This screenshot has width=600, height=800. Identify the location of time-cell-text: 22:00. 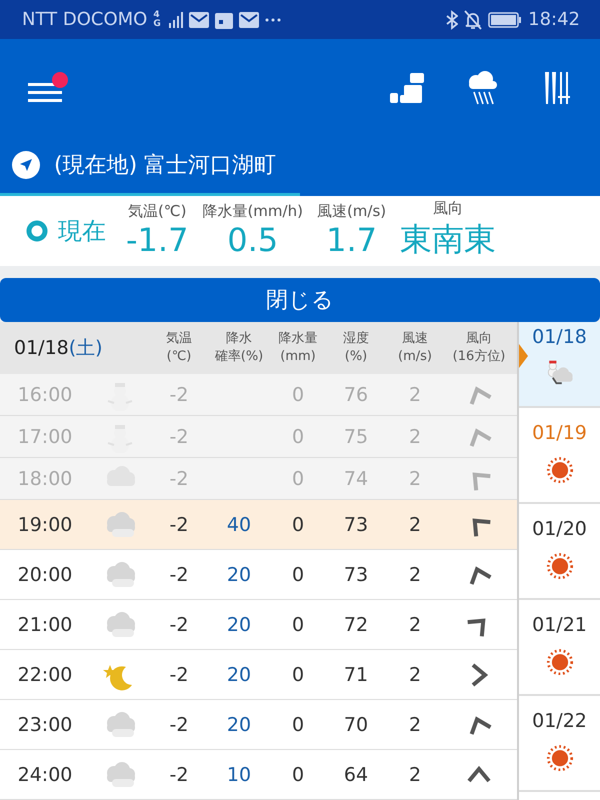
(45, 675).